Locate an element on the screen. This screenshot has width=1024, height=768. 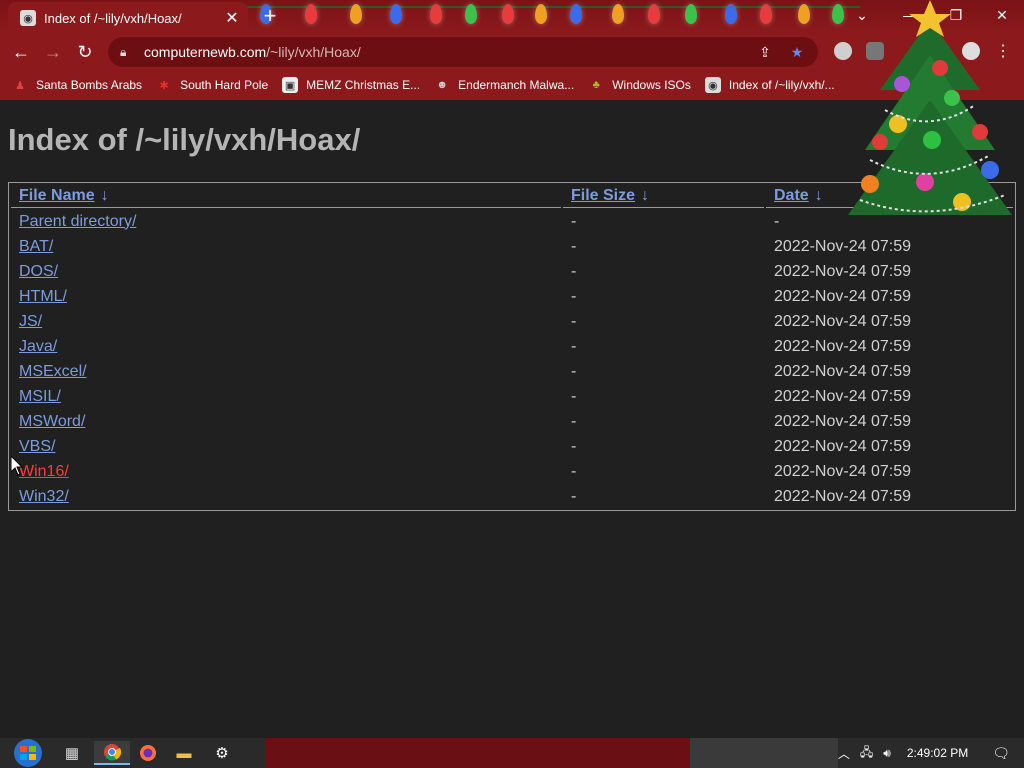
folder-link: MSIL/ is located at coordinates (40, 396).